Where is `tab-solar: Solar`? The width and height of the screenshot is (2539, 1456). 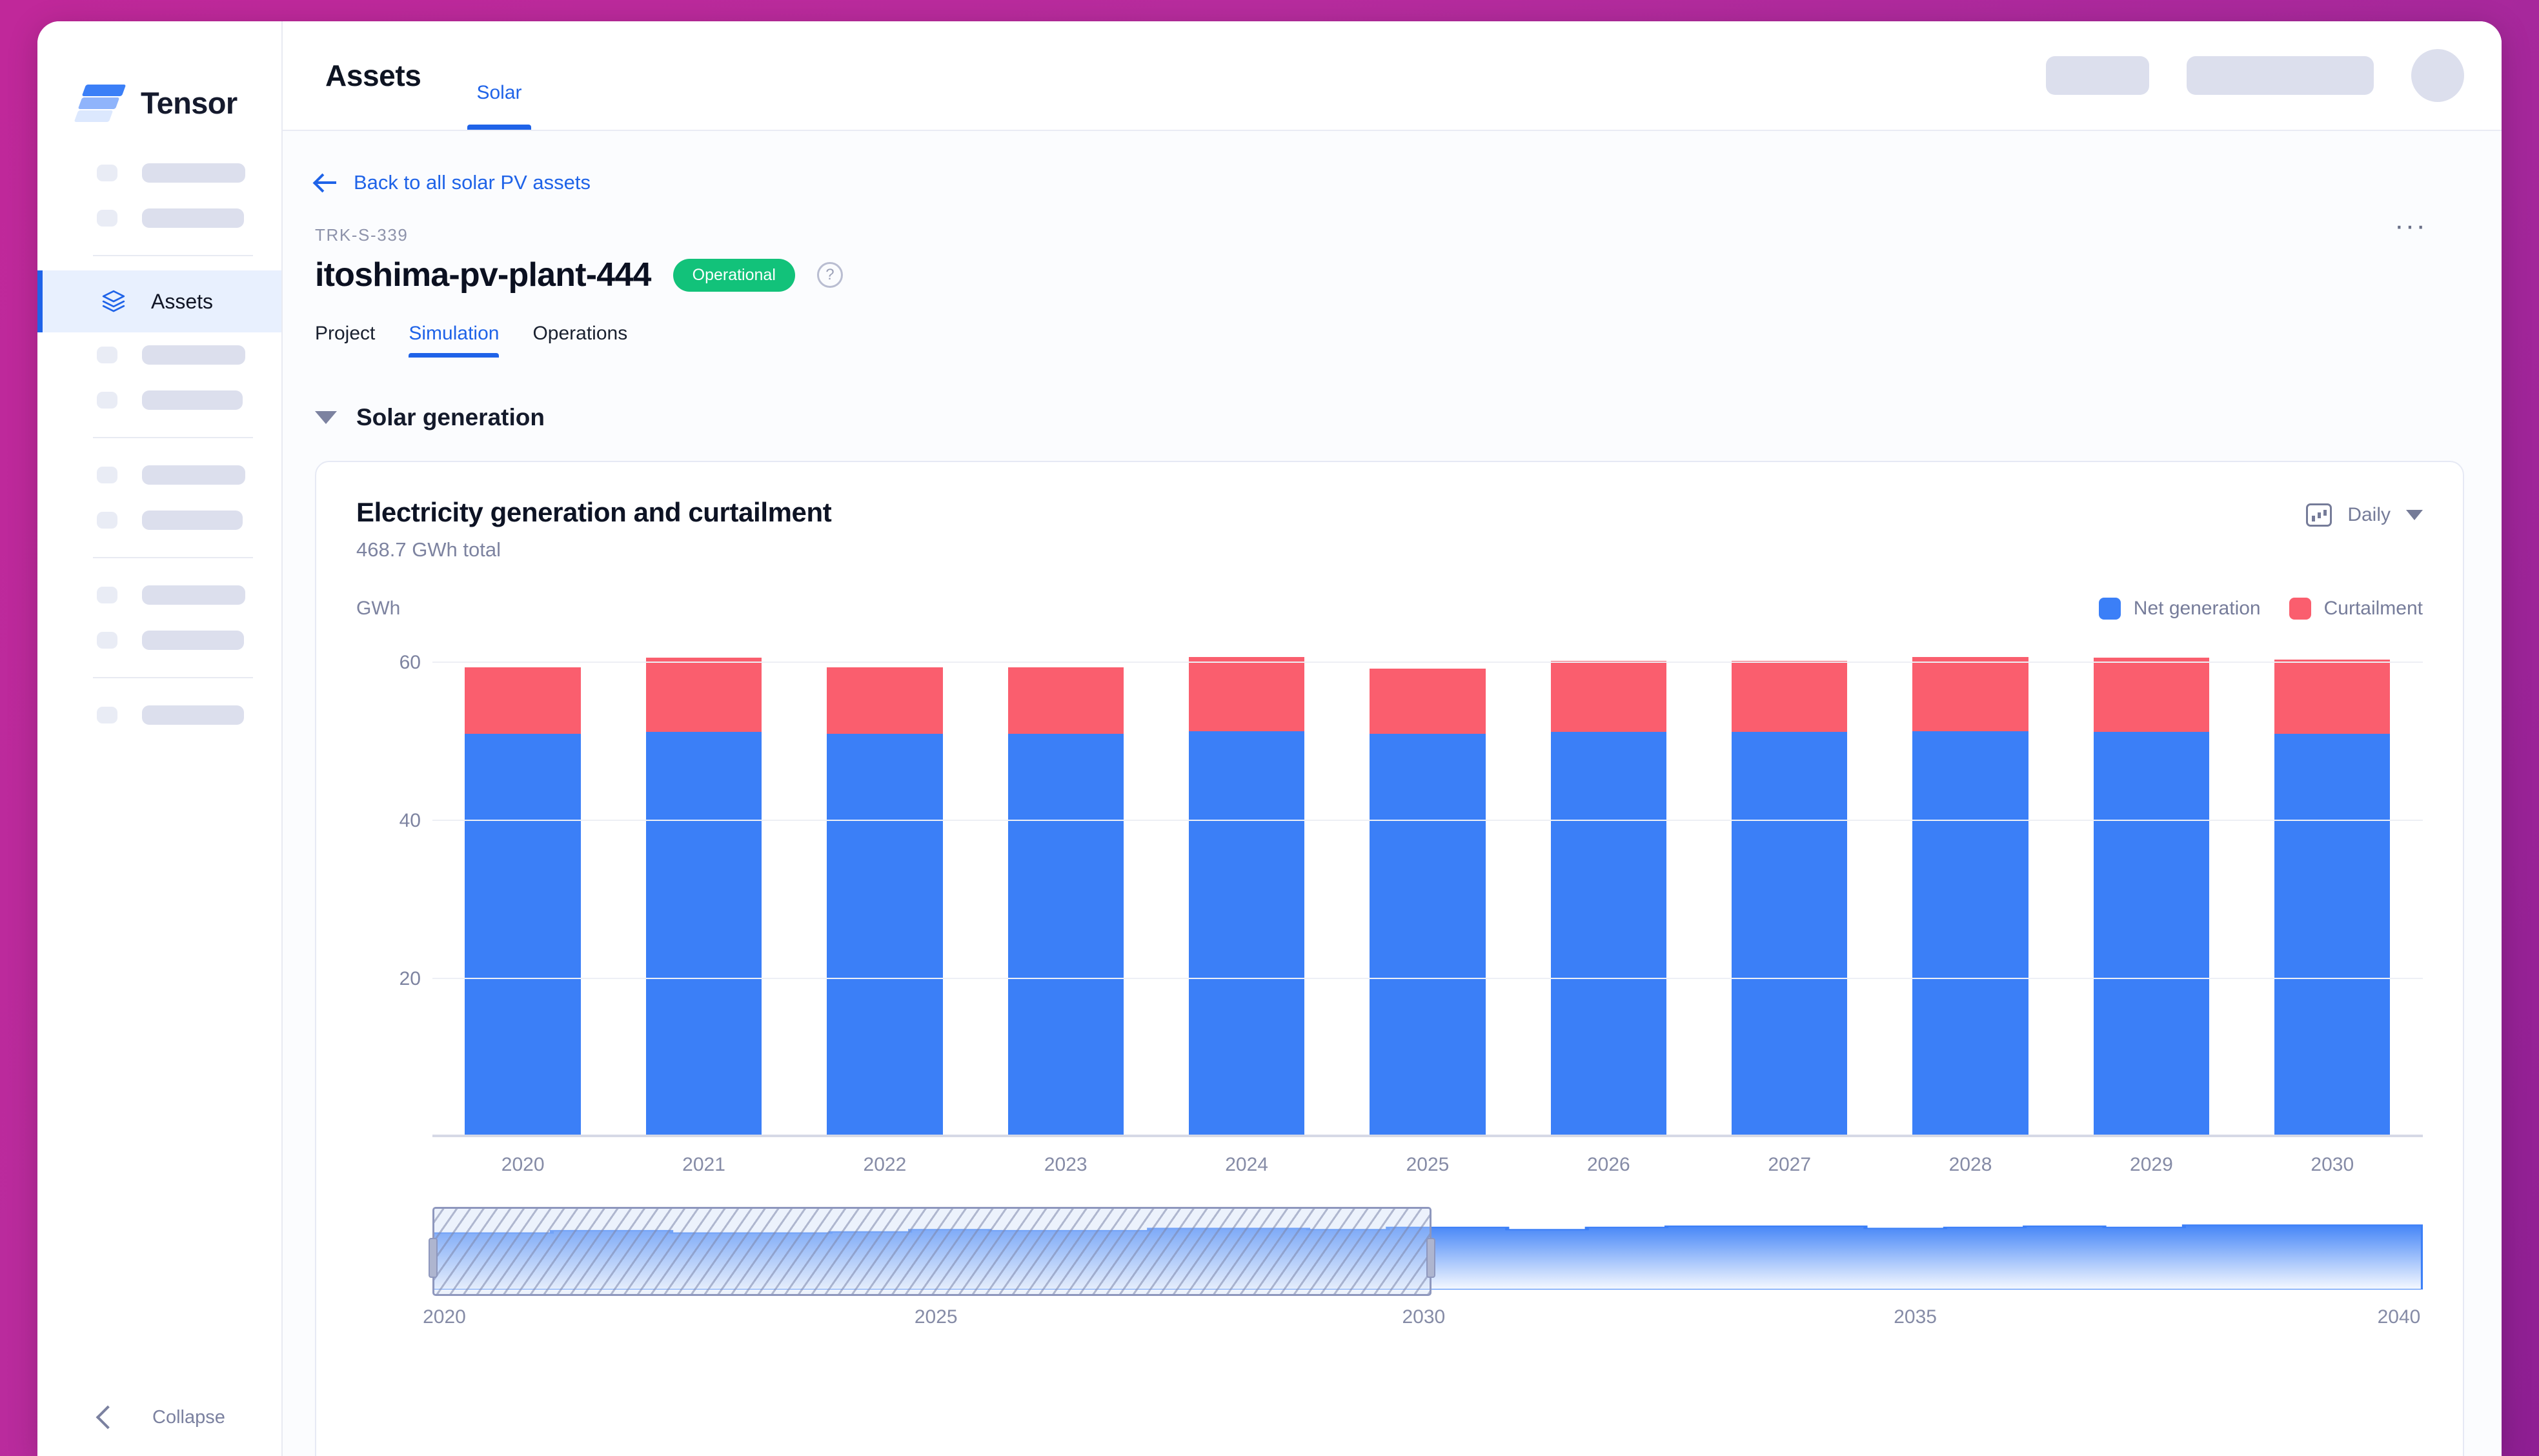 tab-solar: Solar is located at coordinates (499, 75).